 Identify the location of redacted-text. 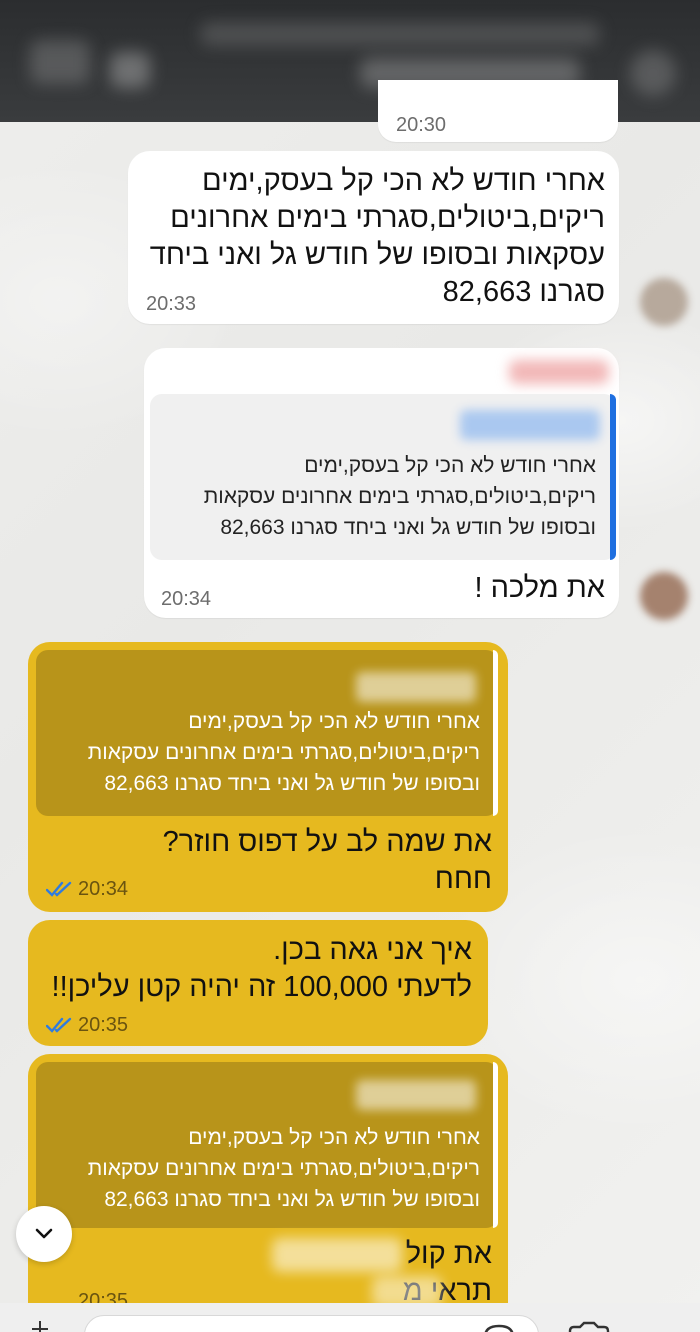
(337, 1255).